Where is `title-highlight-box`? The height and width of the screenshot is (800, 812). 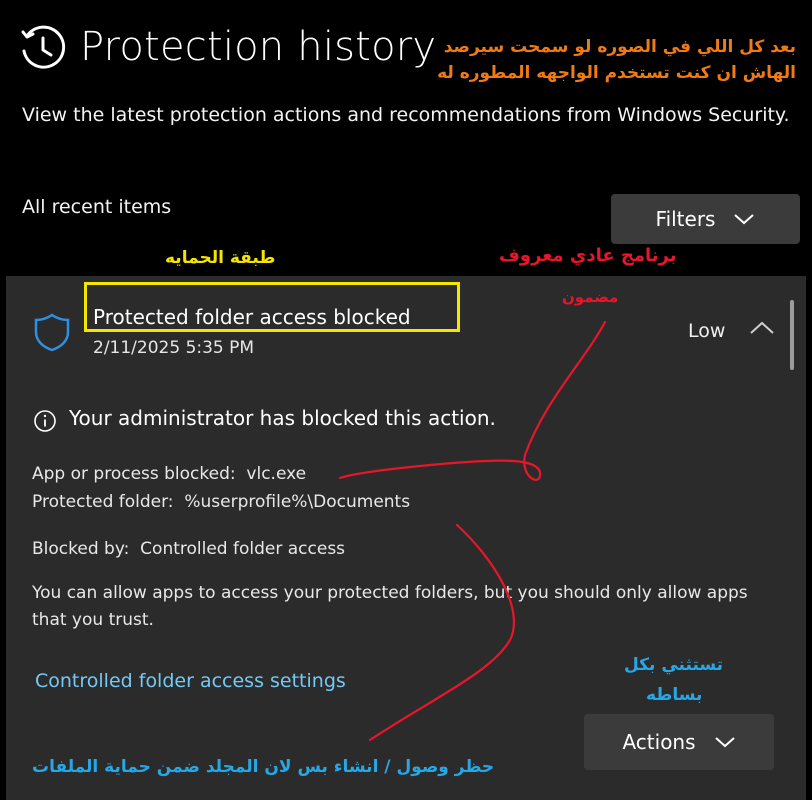 title-highlight-box is located at coordinates (272, 307).